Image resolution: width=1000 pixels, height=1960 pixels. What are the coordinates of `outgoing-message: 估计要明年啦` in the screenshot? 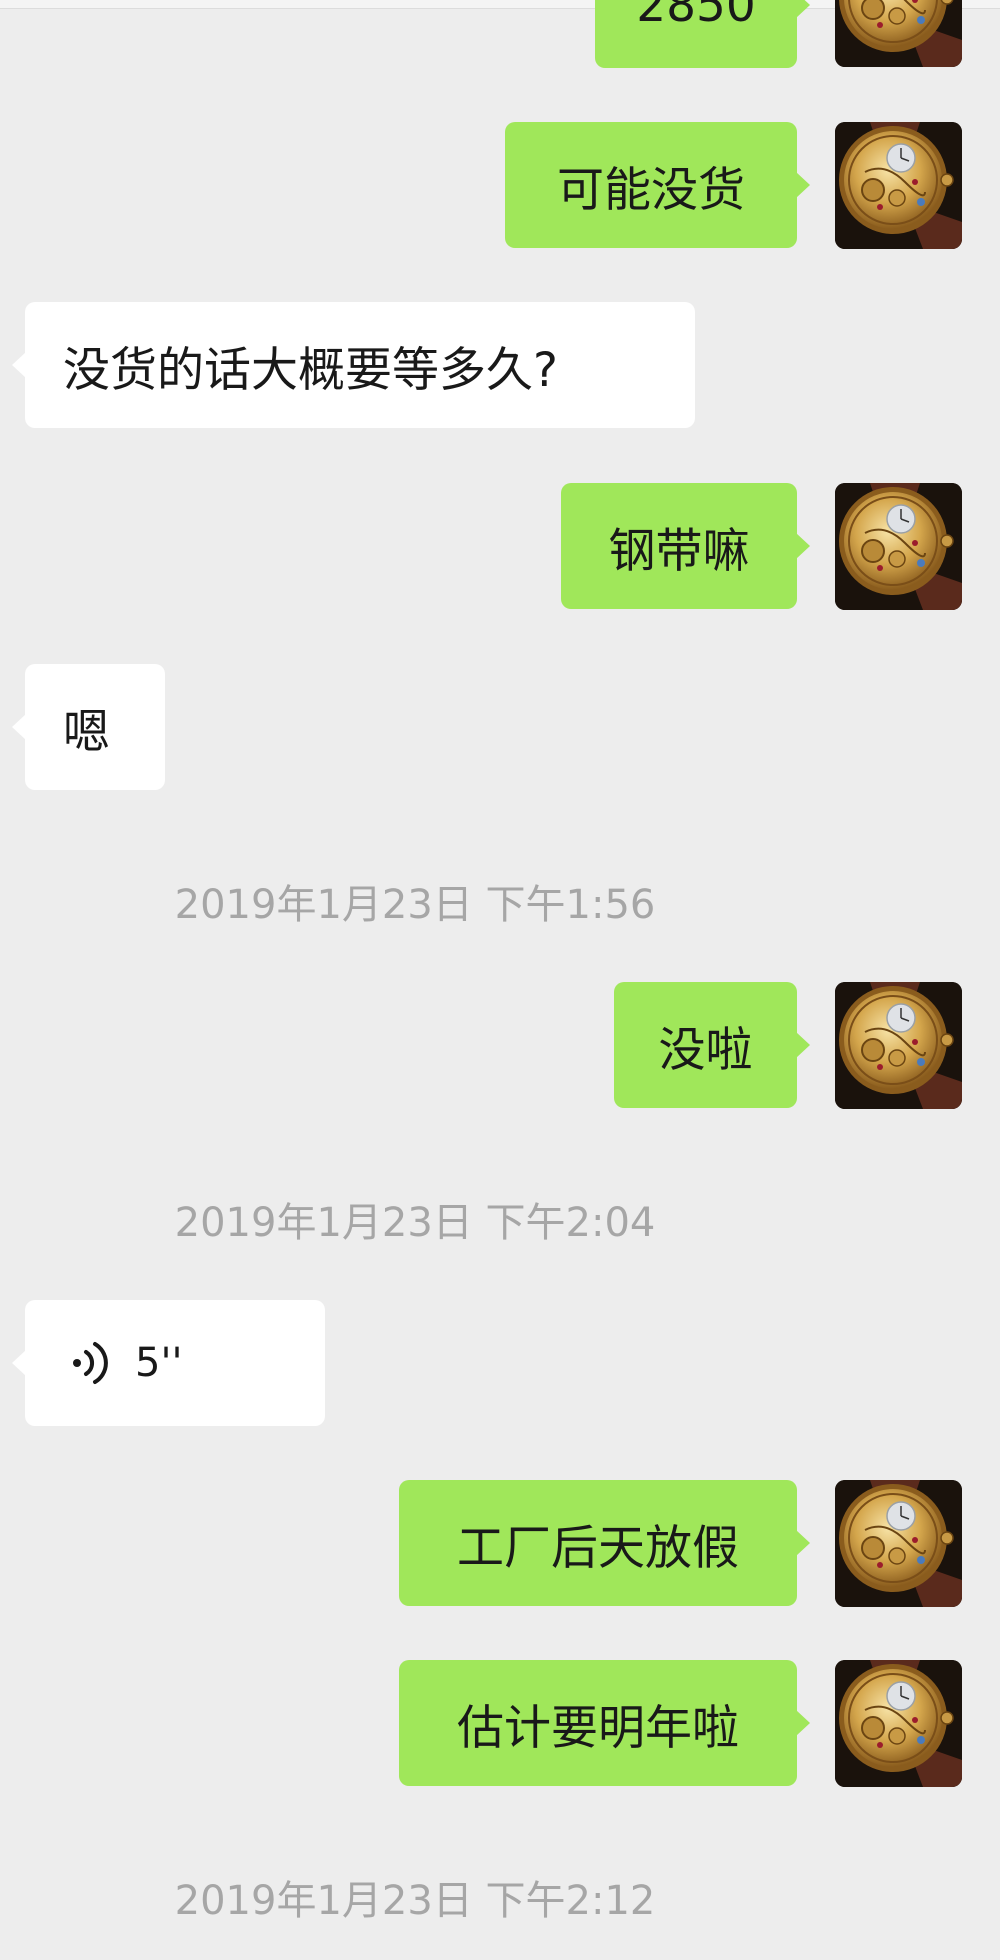 It's located at (604, 1723).